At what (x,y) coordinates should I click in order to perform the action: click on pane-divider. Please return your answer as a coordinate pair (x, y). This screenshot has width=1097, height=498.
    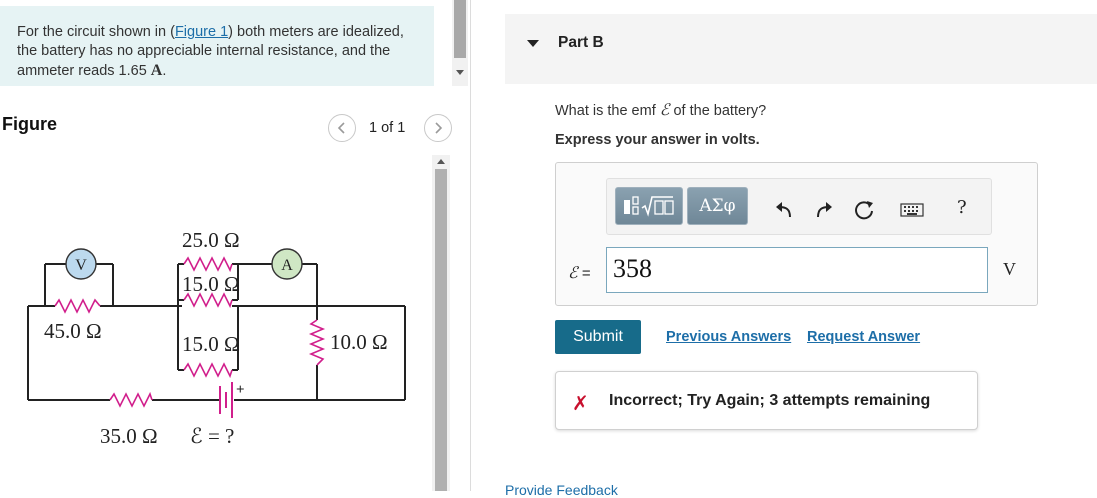
    Looking at the image, I should click on (470, 245).